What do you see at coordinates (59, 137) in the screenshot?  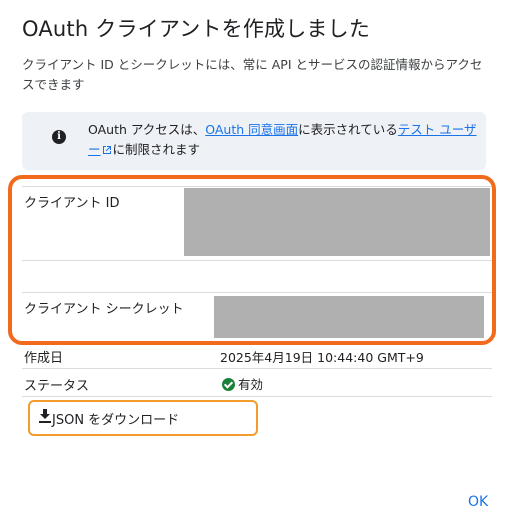 I see `info-icon: i` at bounding box center [59, 137].